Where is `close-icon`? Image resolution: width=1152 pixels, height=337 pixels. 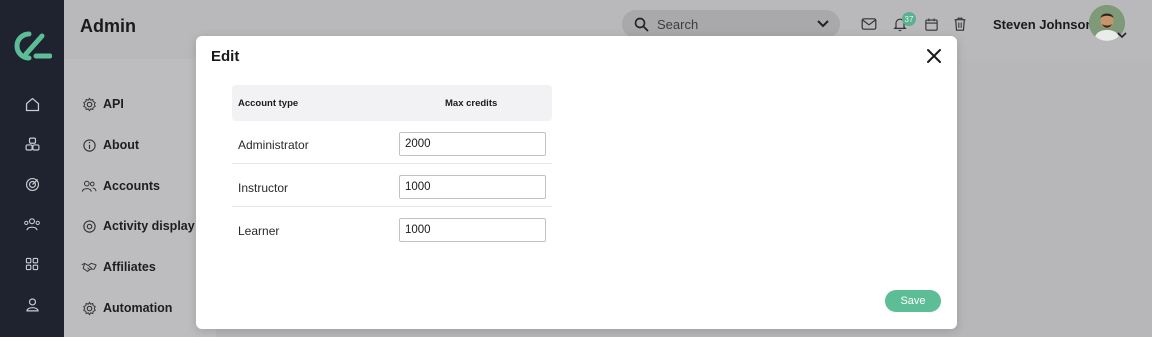 close-icon is located at coordinates (934, 56).